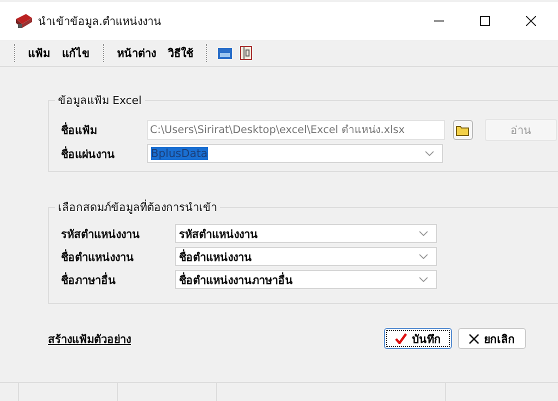 Image resolution: width=558 pixels, height=401 pixels. What do you see at coordinates (306, 256) in the screenshot?
I see `column-dropdown: ชื่อตำแหน่งงาน` at bounding box center [306, 256].